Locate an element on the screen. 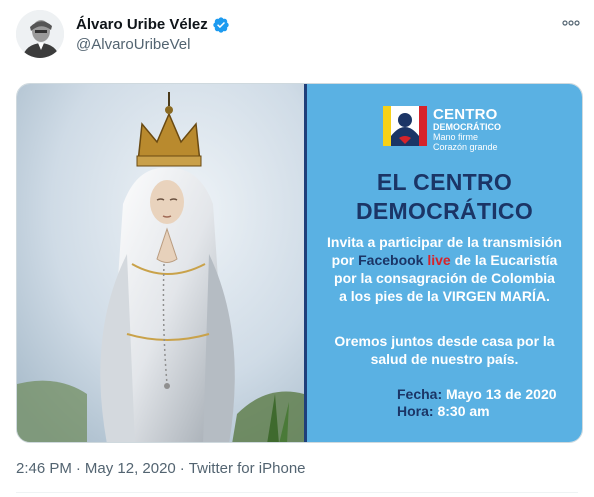 This screenshot has height=497, width=594. date-row: Fecha: Mayo 13 de 2020 is located at coordinates (477, 394).